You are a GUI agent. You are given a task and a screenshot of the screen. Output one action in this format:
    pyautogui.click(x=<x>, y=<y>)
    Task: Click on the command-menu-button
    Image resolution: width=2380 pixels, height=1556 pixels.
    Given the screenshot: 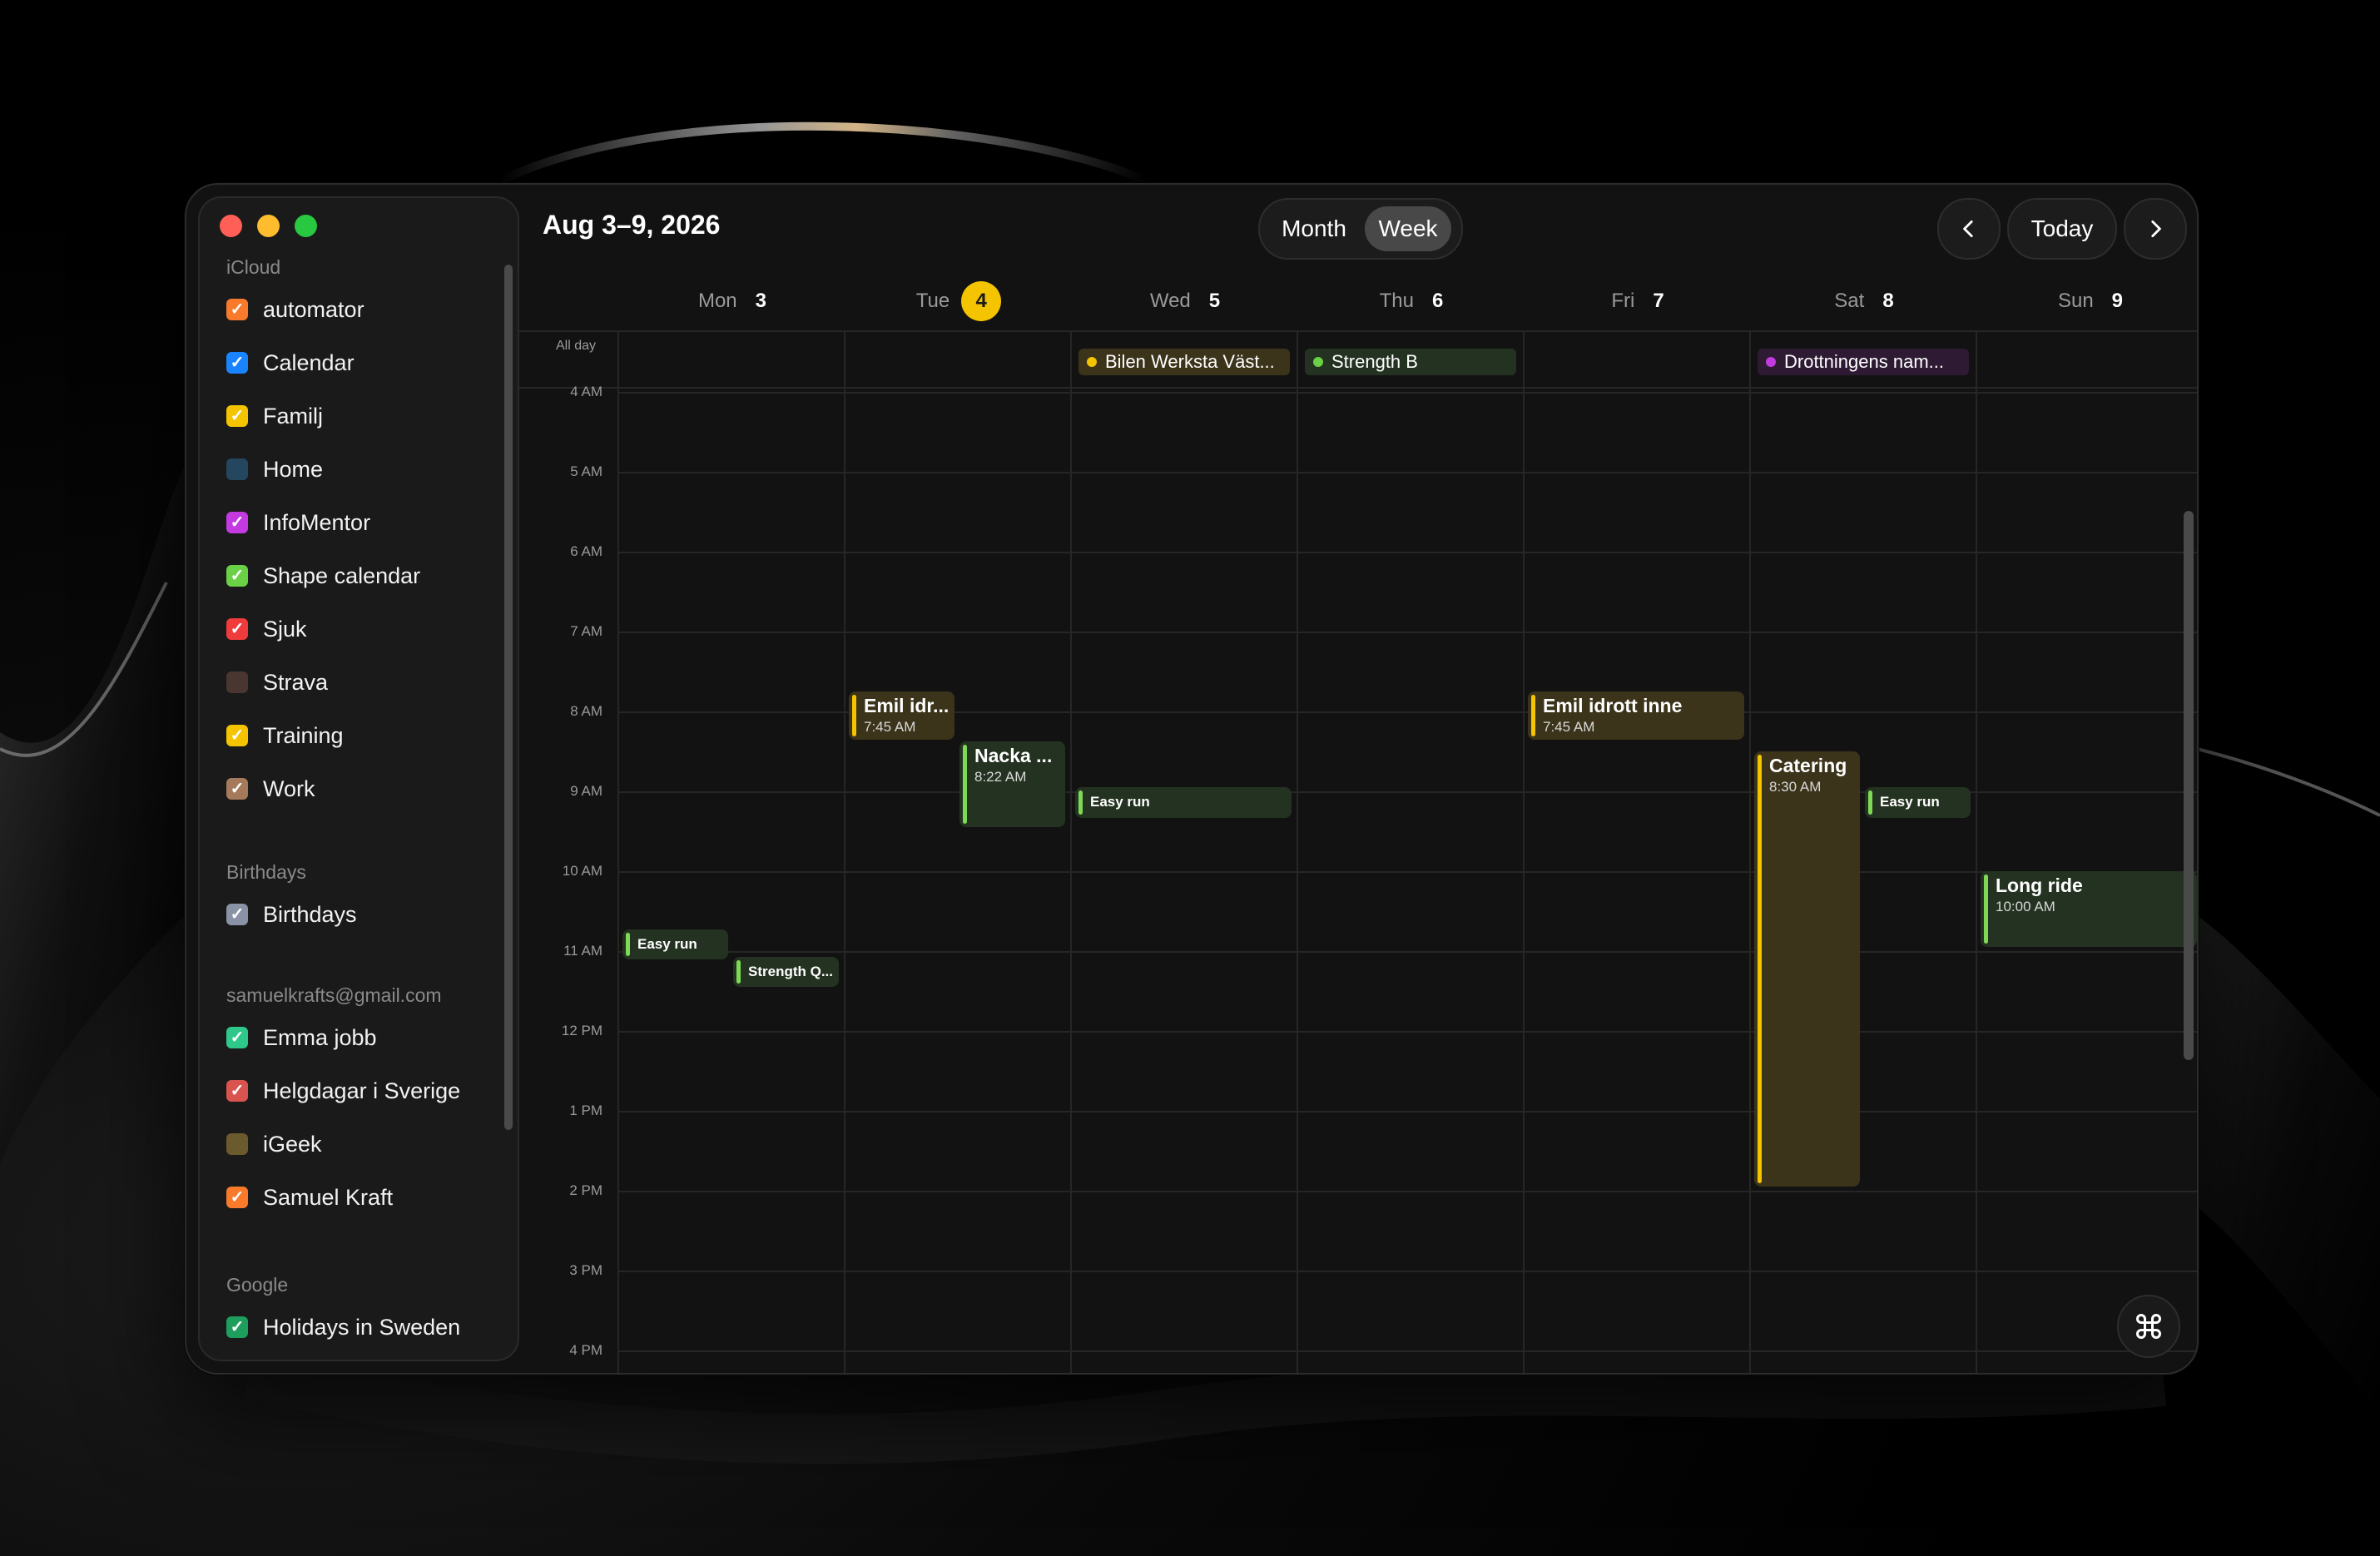 What is the action you would take?
    pyautogui.click(x=2148, y=1326)
    